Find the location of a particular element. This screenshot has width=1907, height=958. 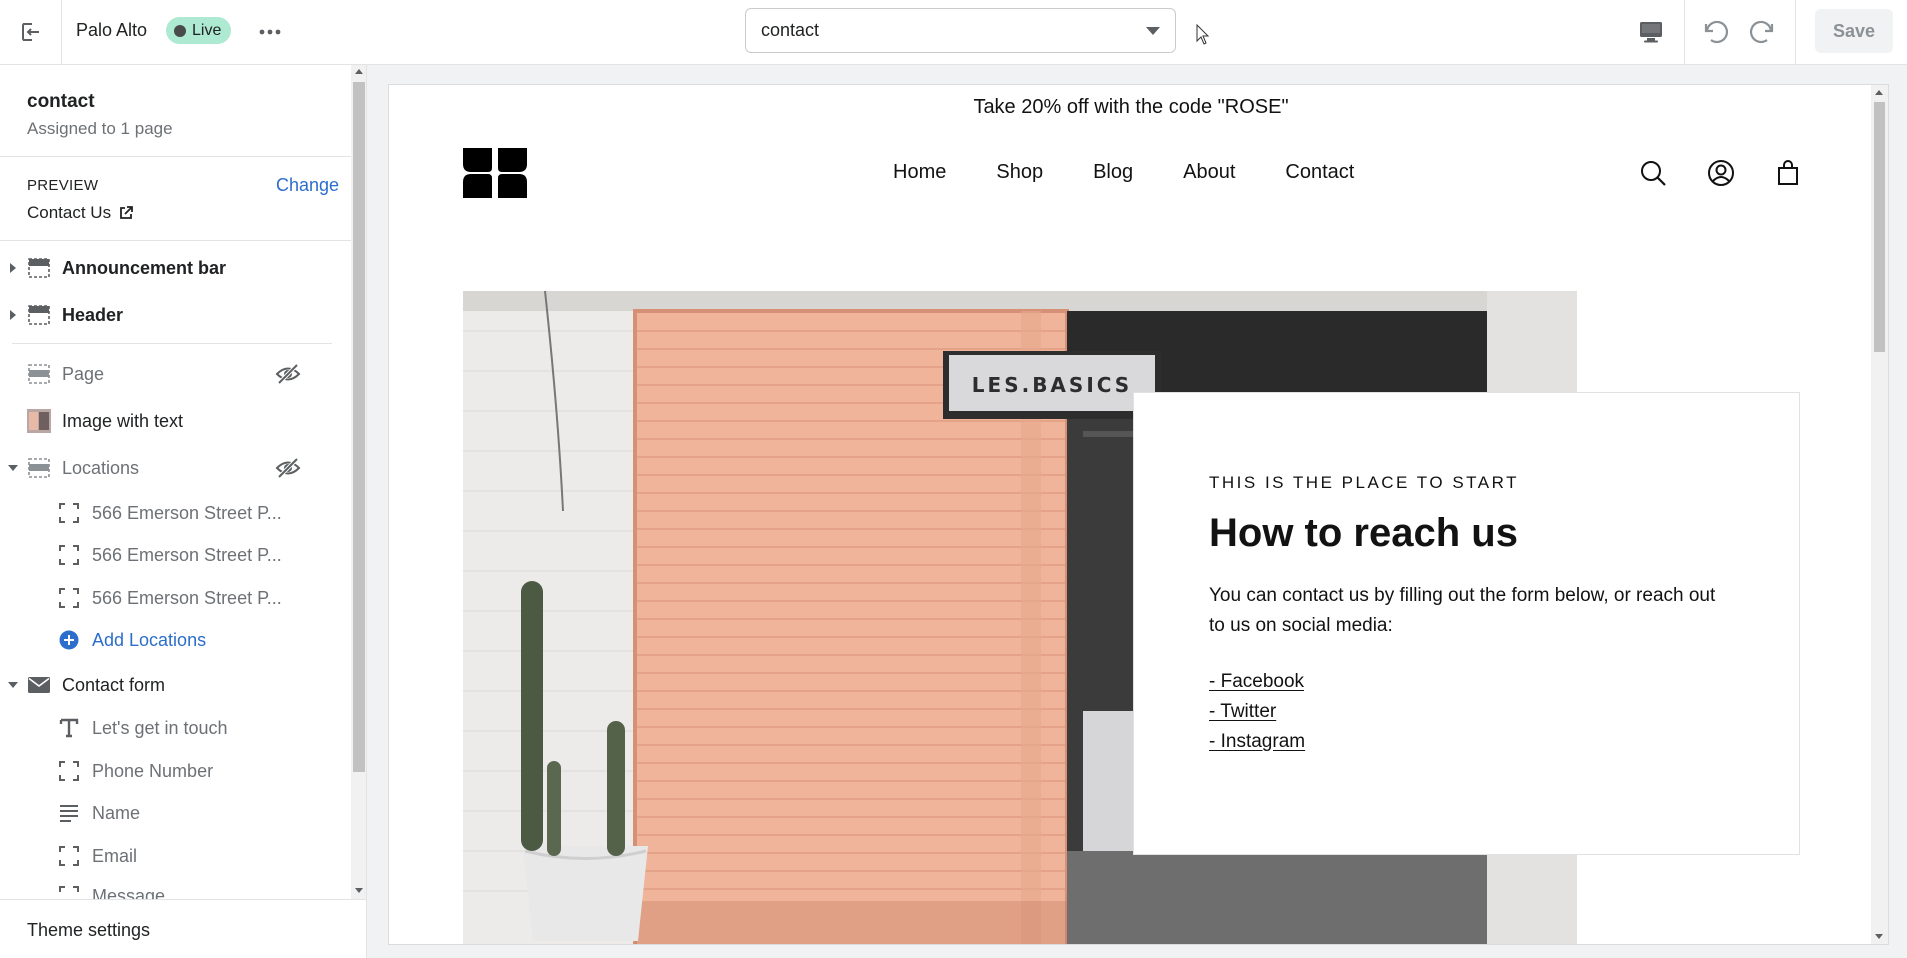

twitter-link: - Twitter is located at coordinates (1242, 712).